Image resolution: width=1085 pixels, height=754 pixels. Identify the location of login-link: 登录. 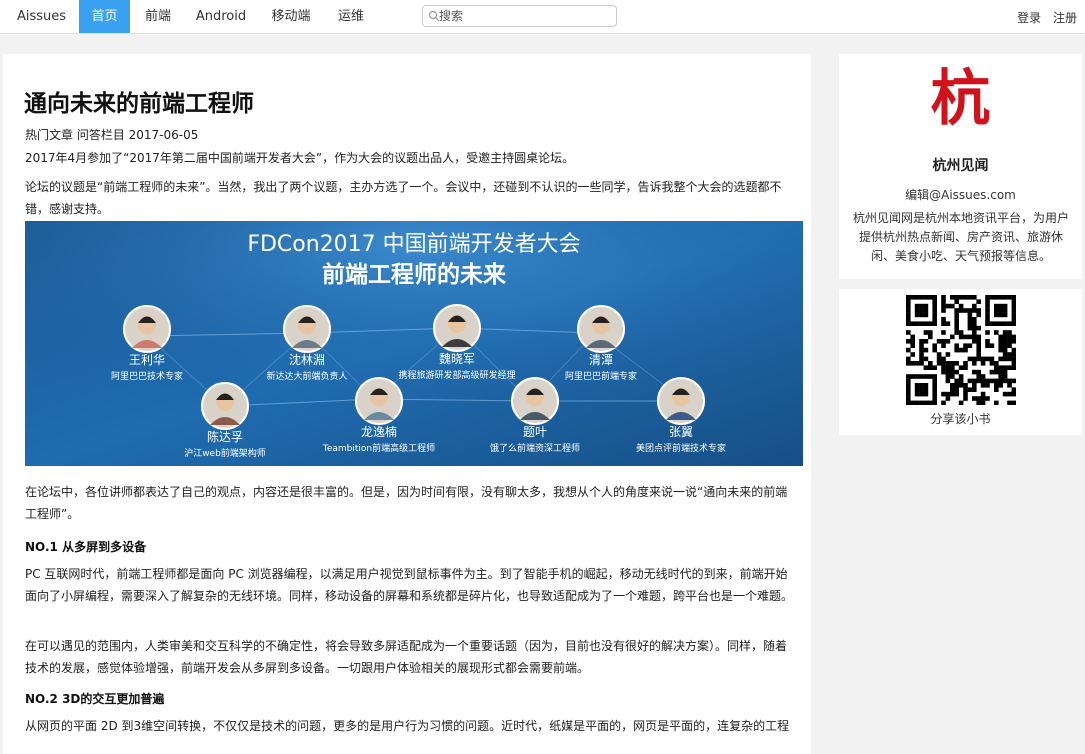
(1029, 17).